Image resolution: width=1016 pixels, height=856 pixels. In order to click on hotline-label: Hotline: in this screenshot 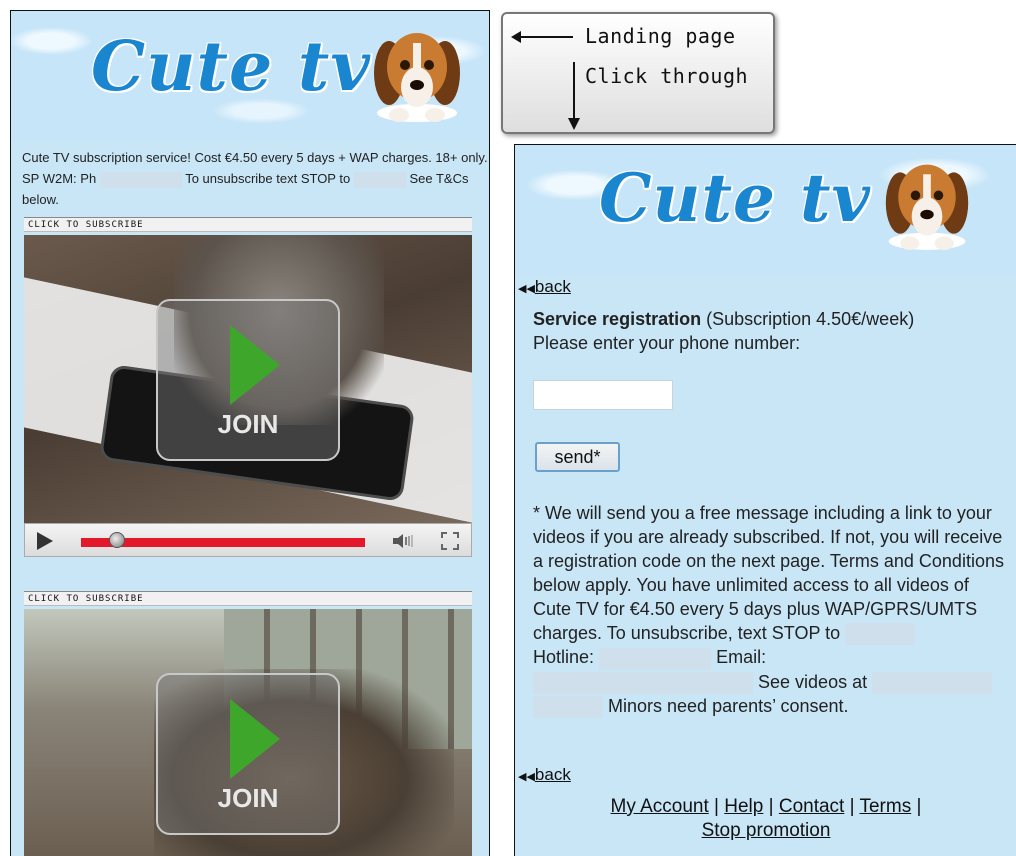, I will do `click(564, 657)`.